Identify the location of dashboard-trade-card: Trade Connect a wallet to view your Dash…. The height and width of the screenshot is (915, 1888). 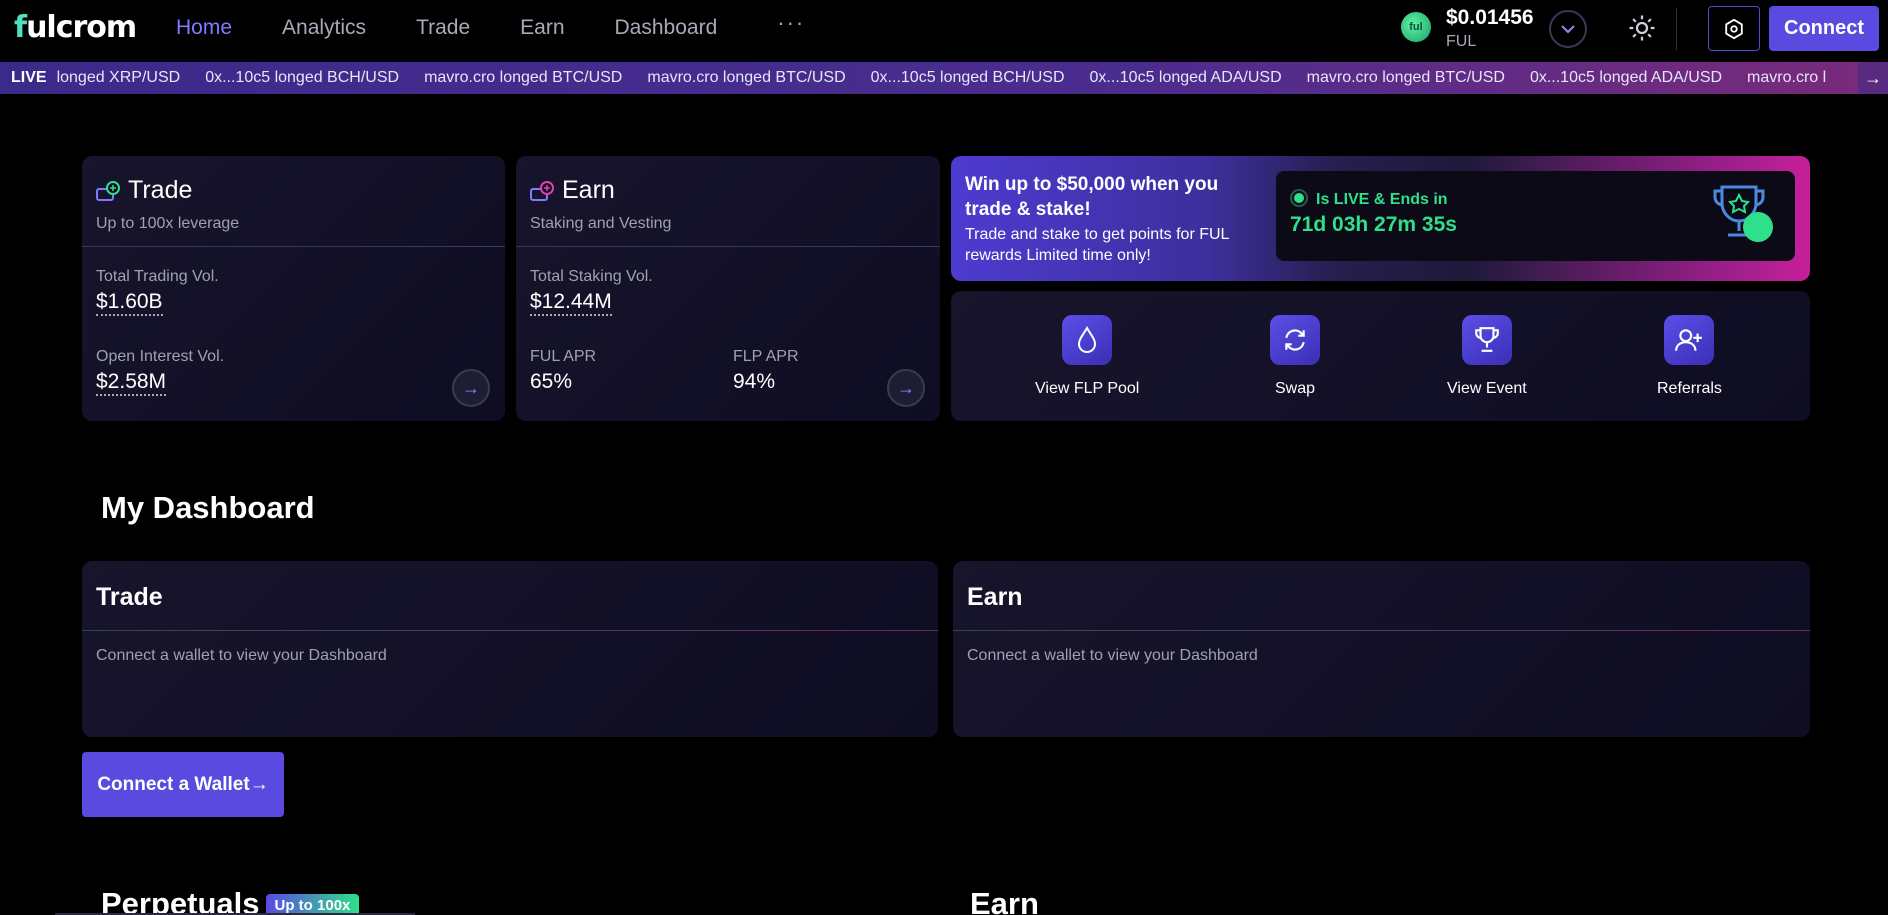
(510, 649).